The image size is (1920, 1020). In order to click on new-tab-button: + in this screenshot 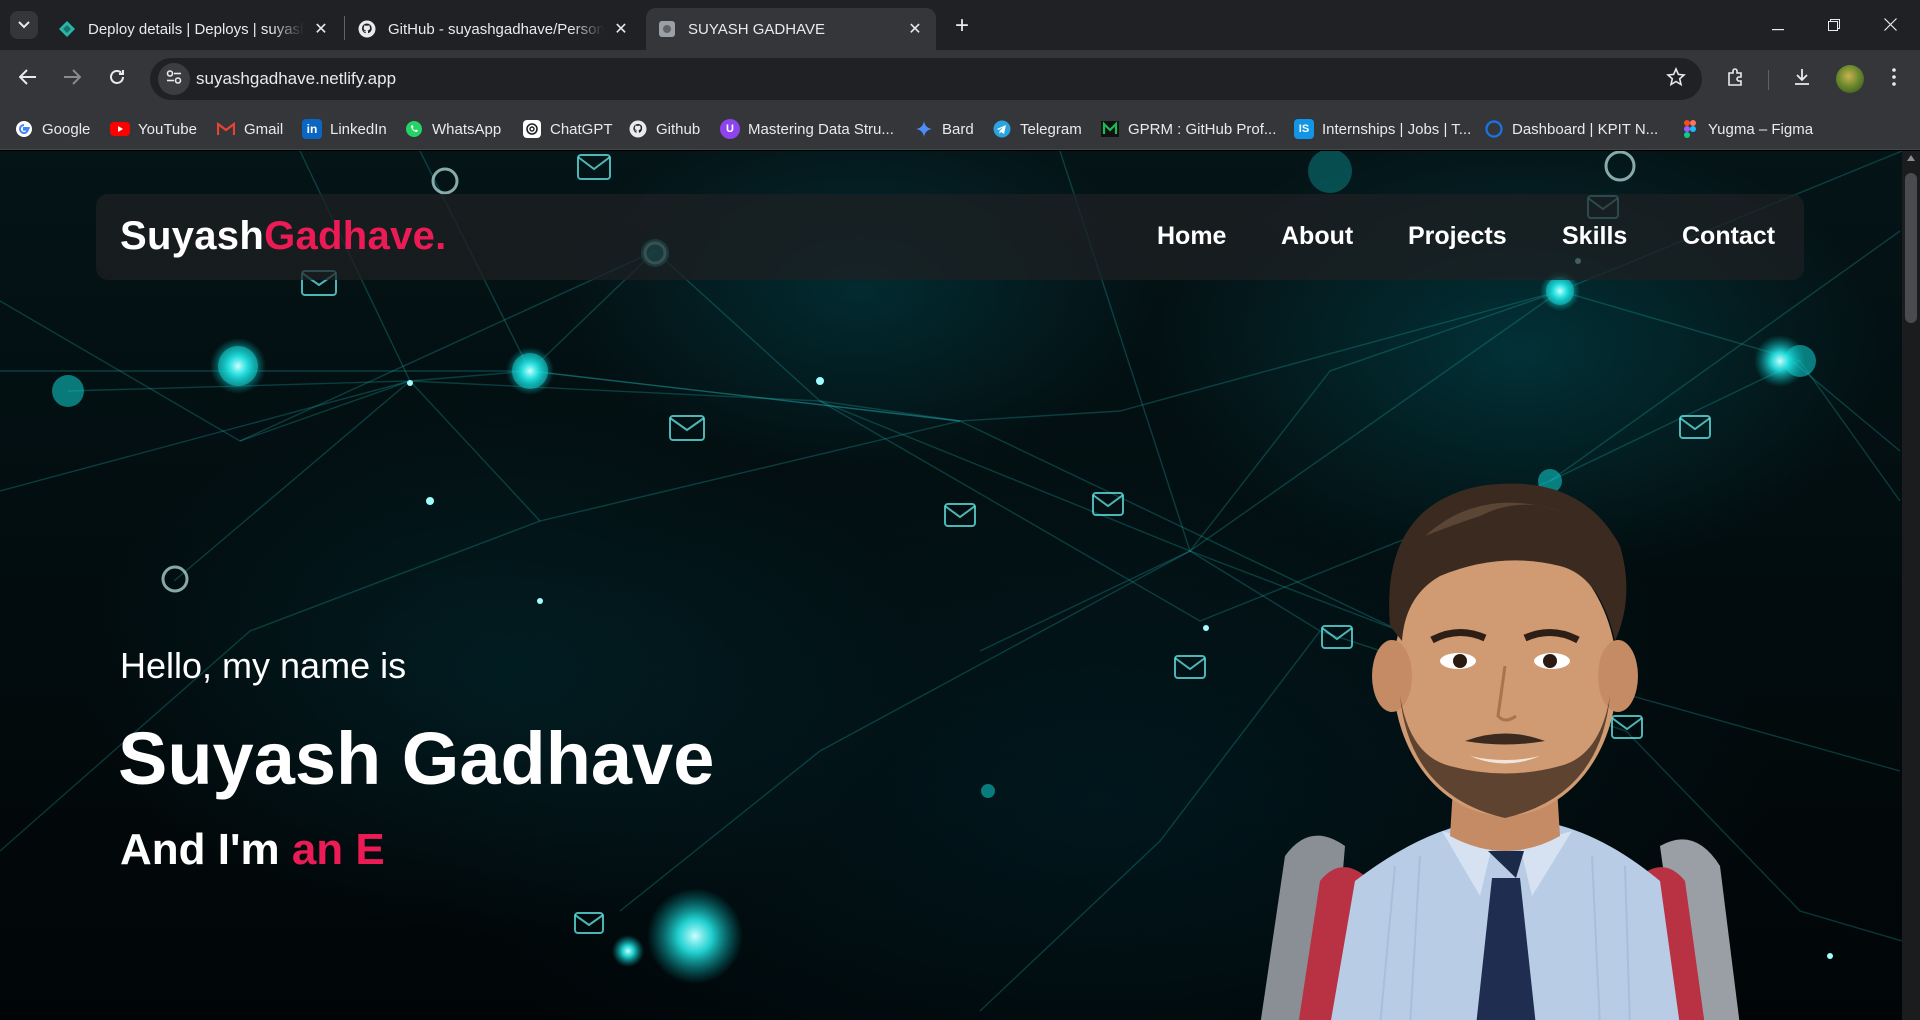, I will do `click(962, 26)`.